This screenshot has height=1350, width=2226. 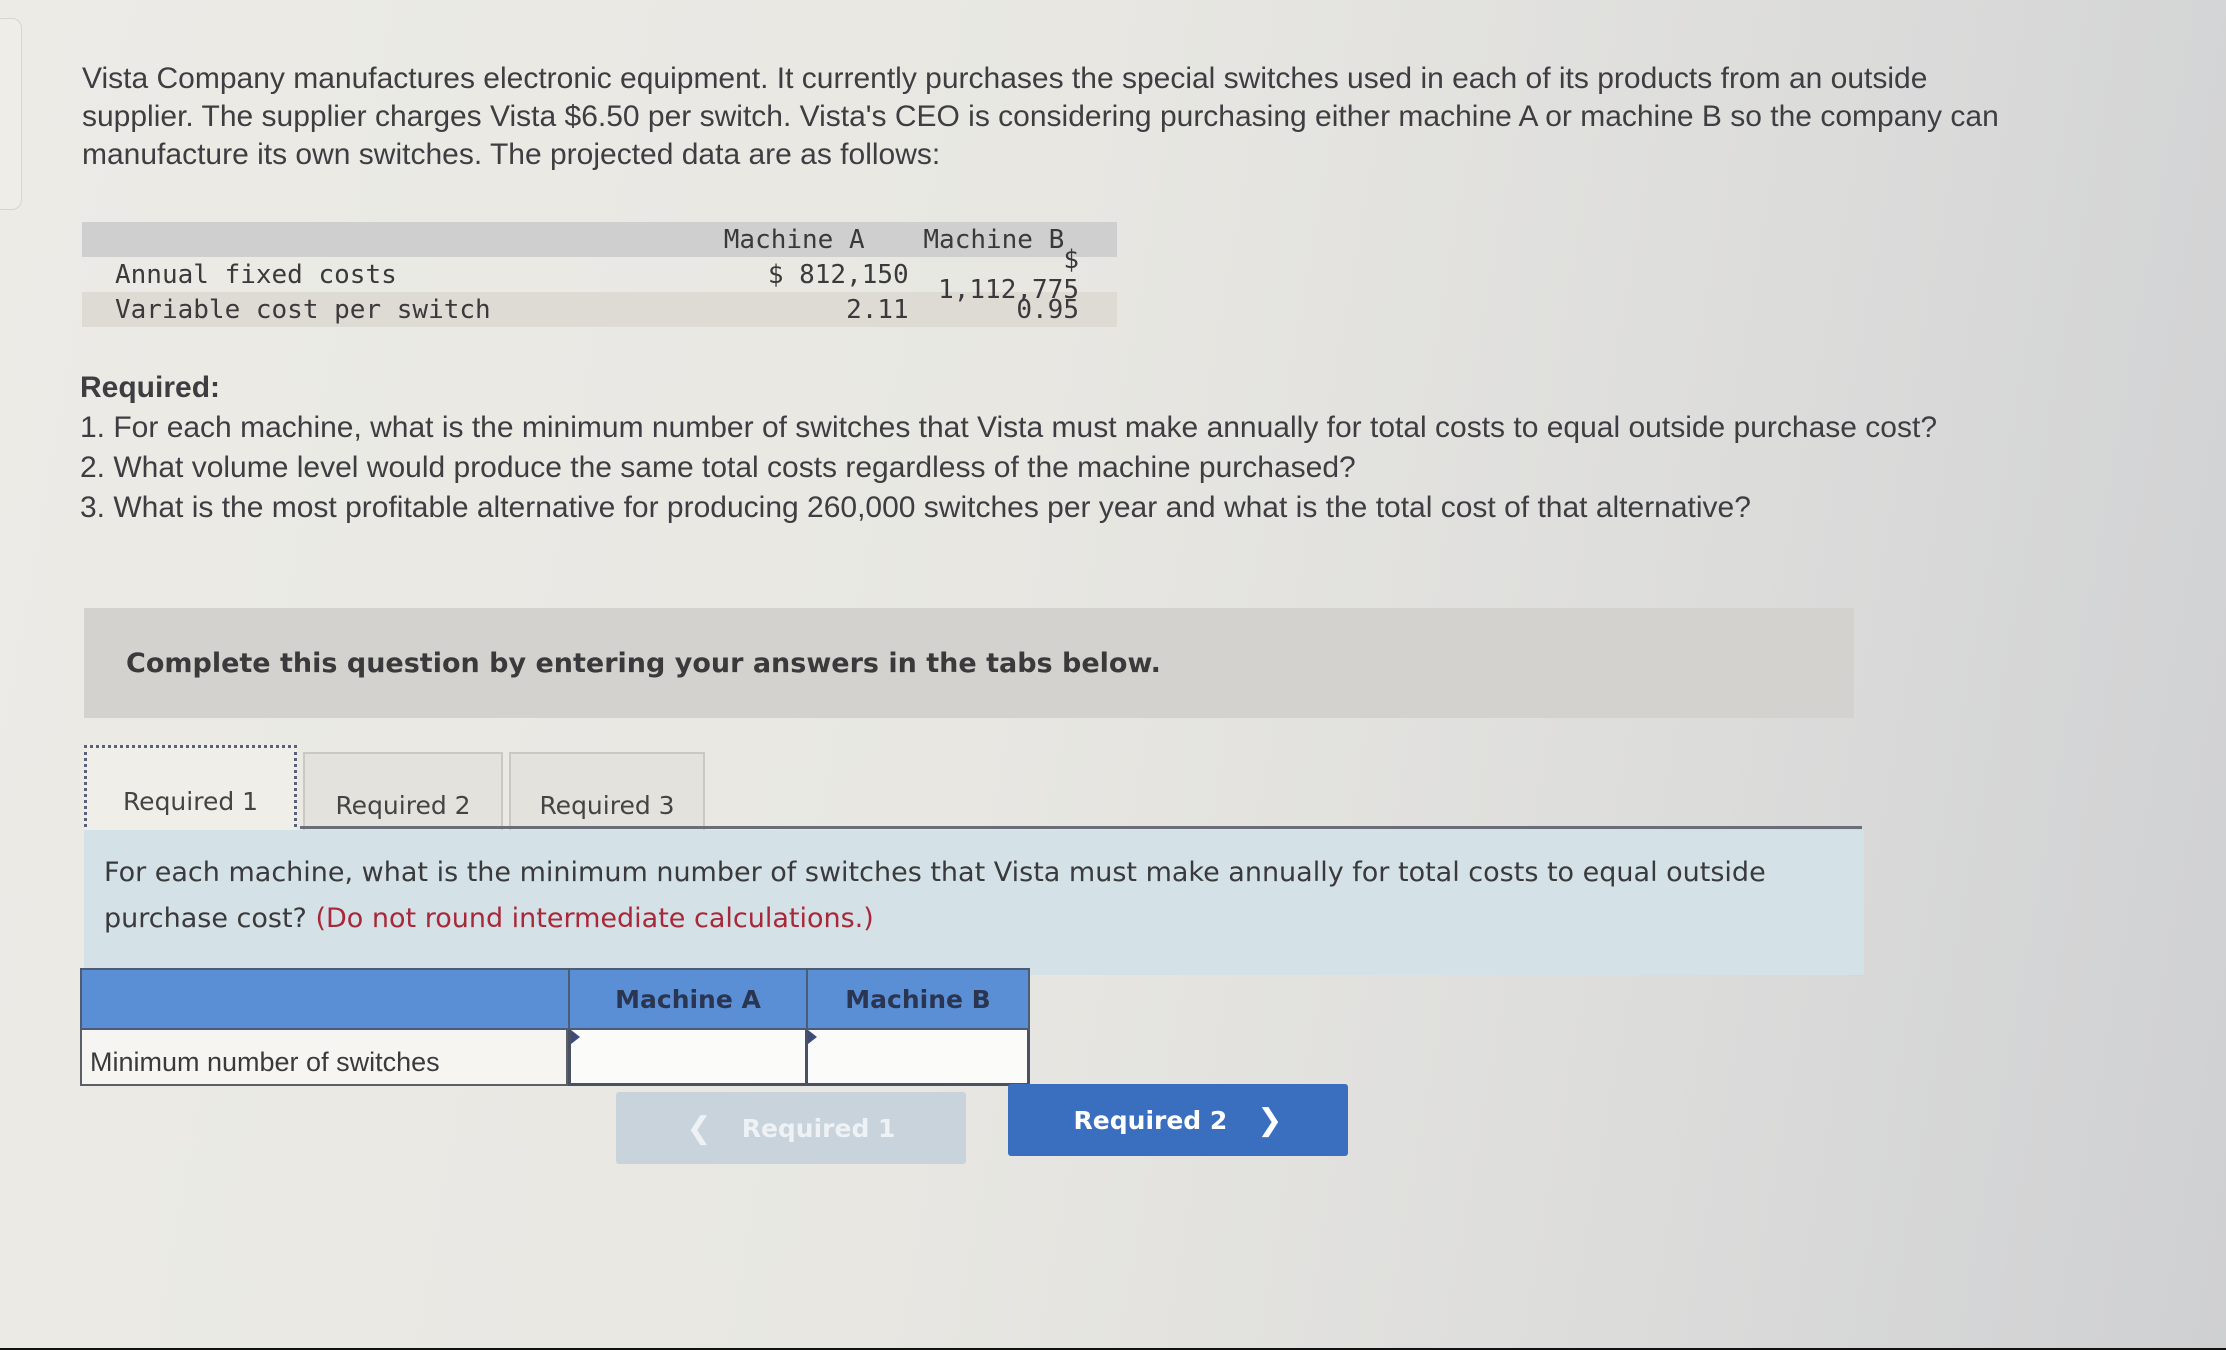 I want to click on chevron-right-icon: ❯, so click(x=1270, y=1120).